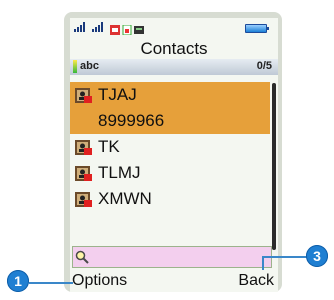 The width and height of the screenshot is (334, 300). I want to click on callout-1-badge: 1, so click(18, 281).